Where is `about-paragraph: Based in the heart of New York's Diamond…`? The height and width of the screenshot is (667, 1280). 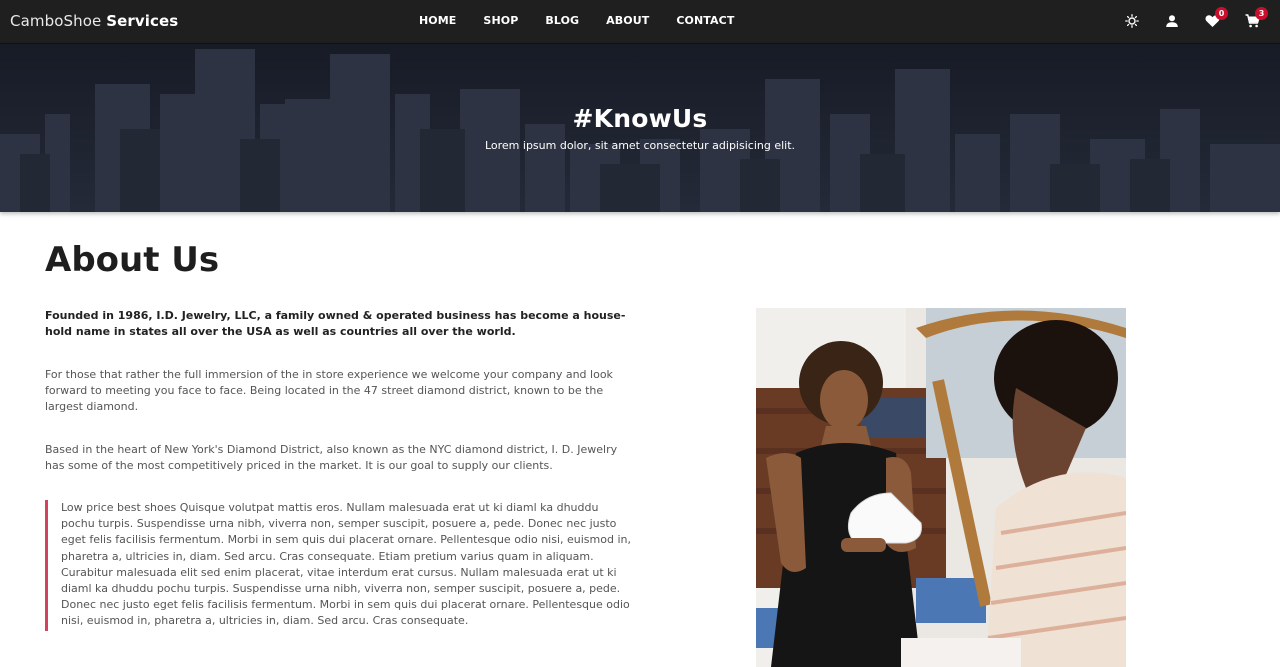 about-paragraph: Based in the heart of New York's Diamond… is located at coordinates (331, 457).